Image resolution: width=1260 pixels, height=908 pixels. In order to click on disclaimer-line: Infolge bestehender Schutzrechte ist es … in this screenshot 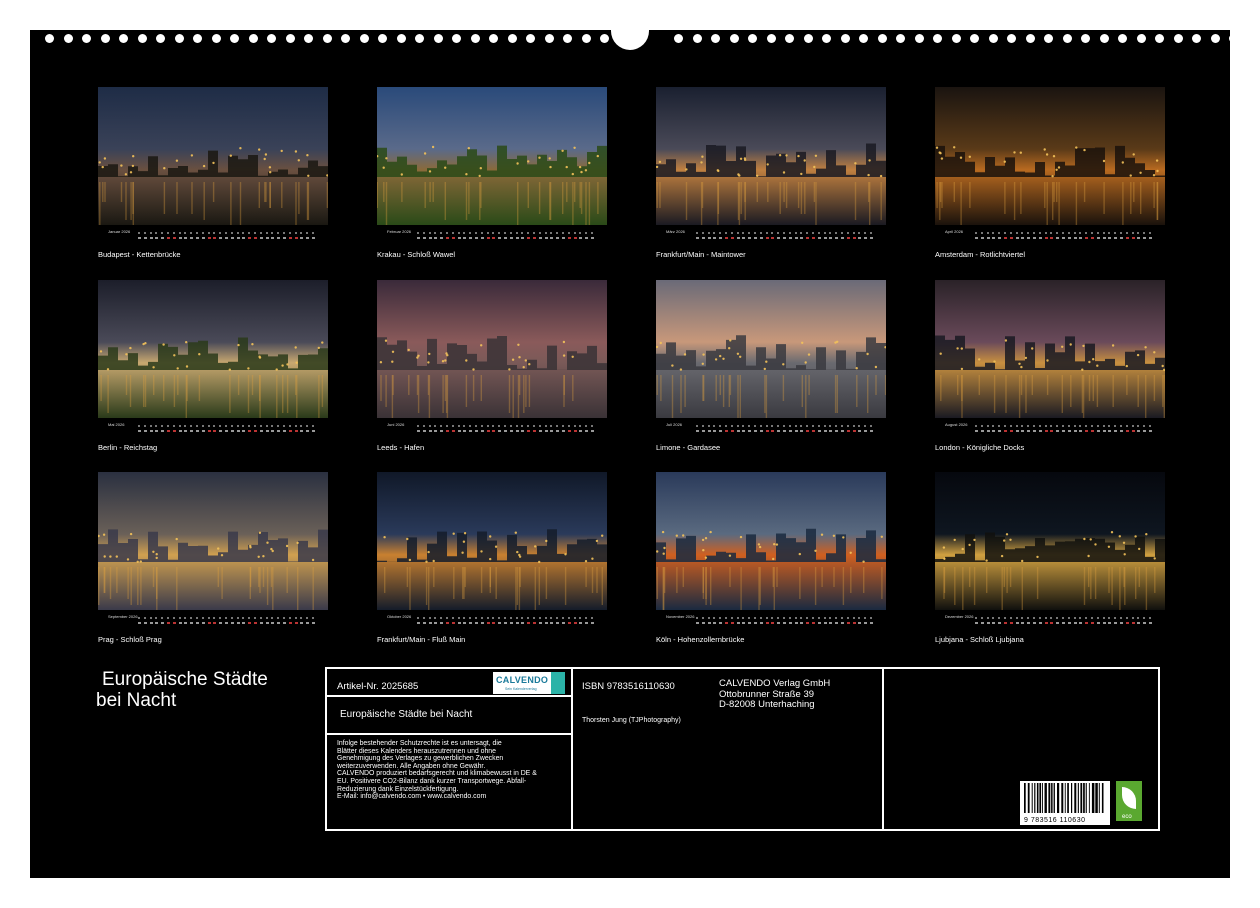, I will do `click(419, 743)`.